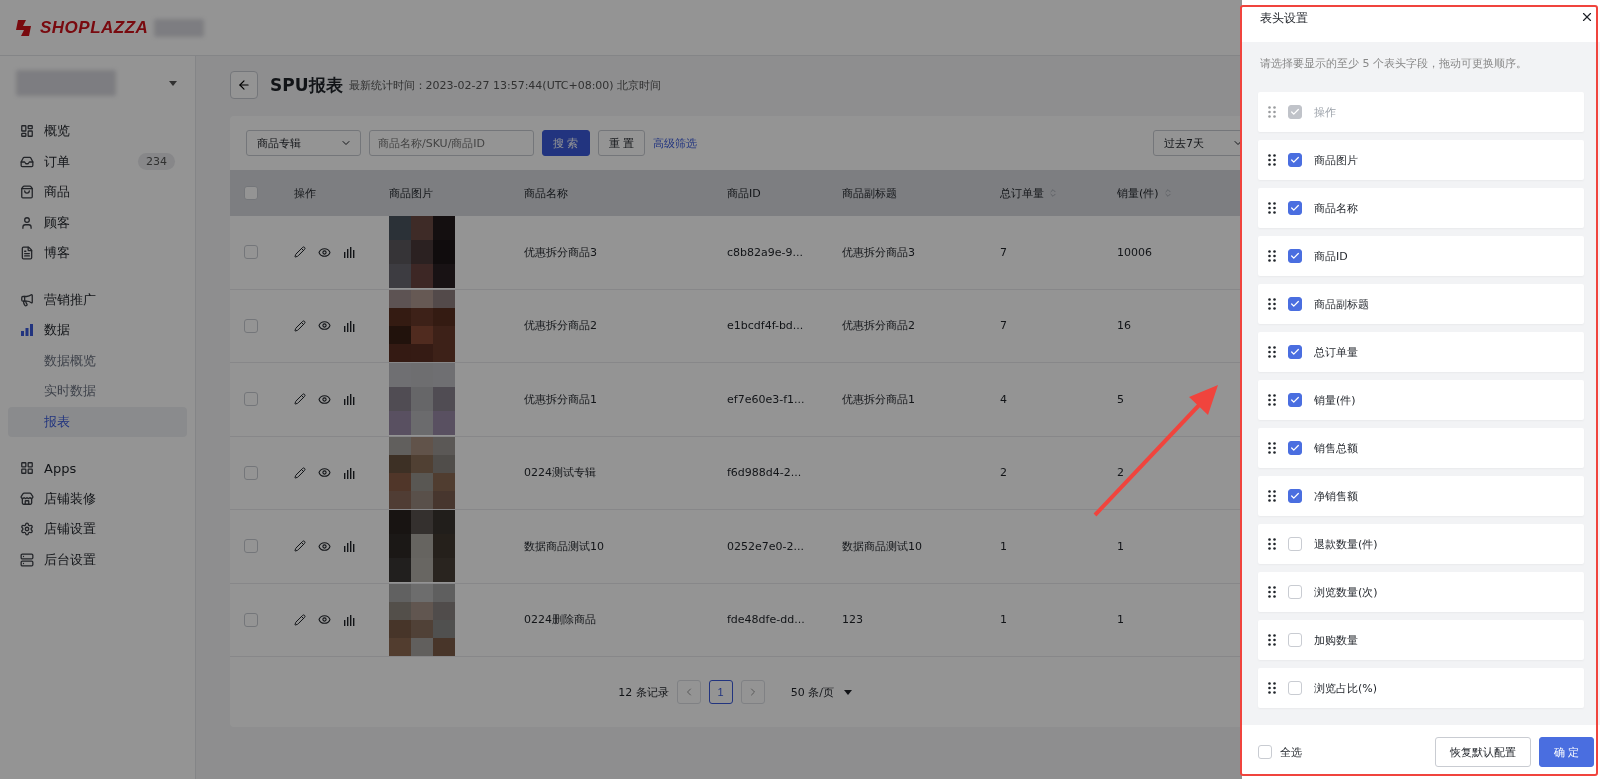  Describe the element at coordinates (720, 692) in the screenshot. I see `page-button: 1` at that location.